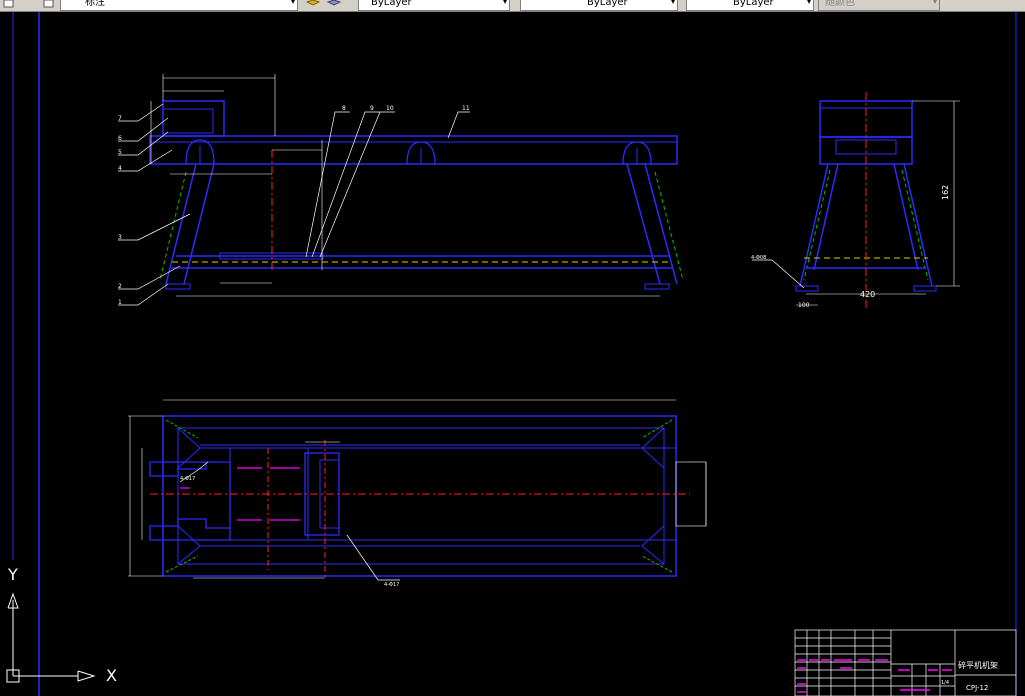 This screenshot has width=1025, height=696. I want to click on lineweight-combo: ByLayer ▾, so click(750, 5).